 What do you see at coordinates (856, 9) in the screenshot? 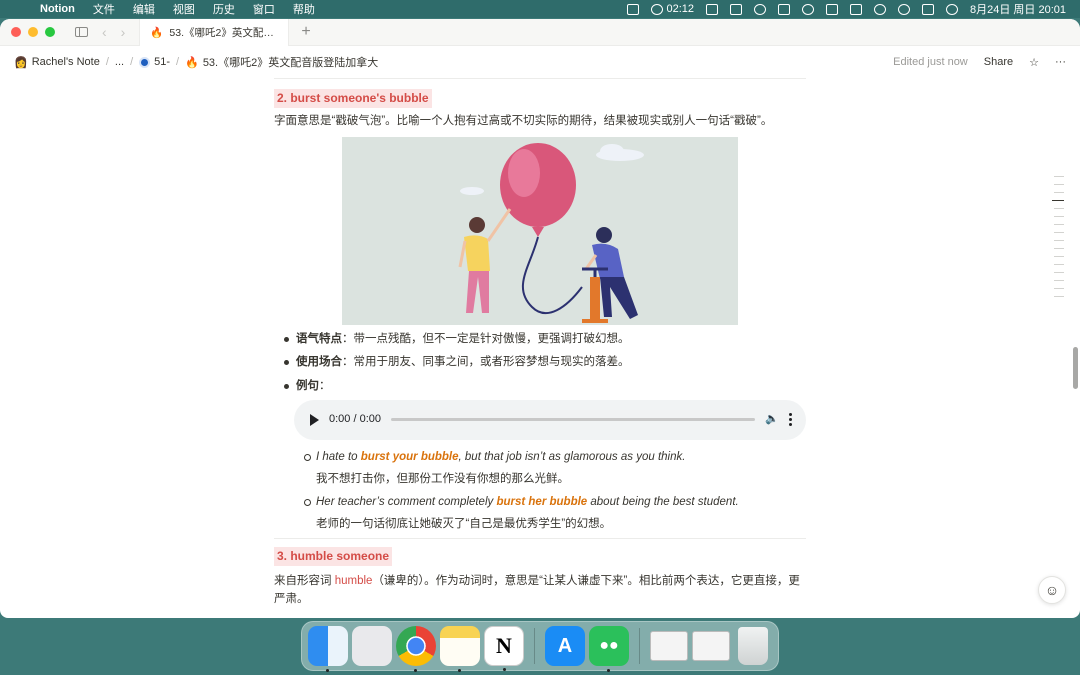
I see `battery-icon` at bounding box center [856, 9].